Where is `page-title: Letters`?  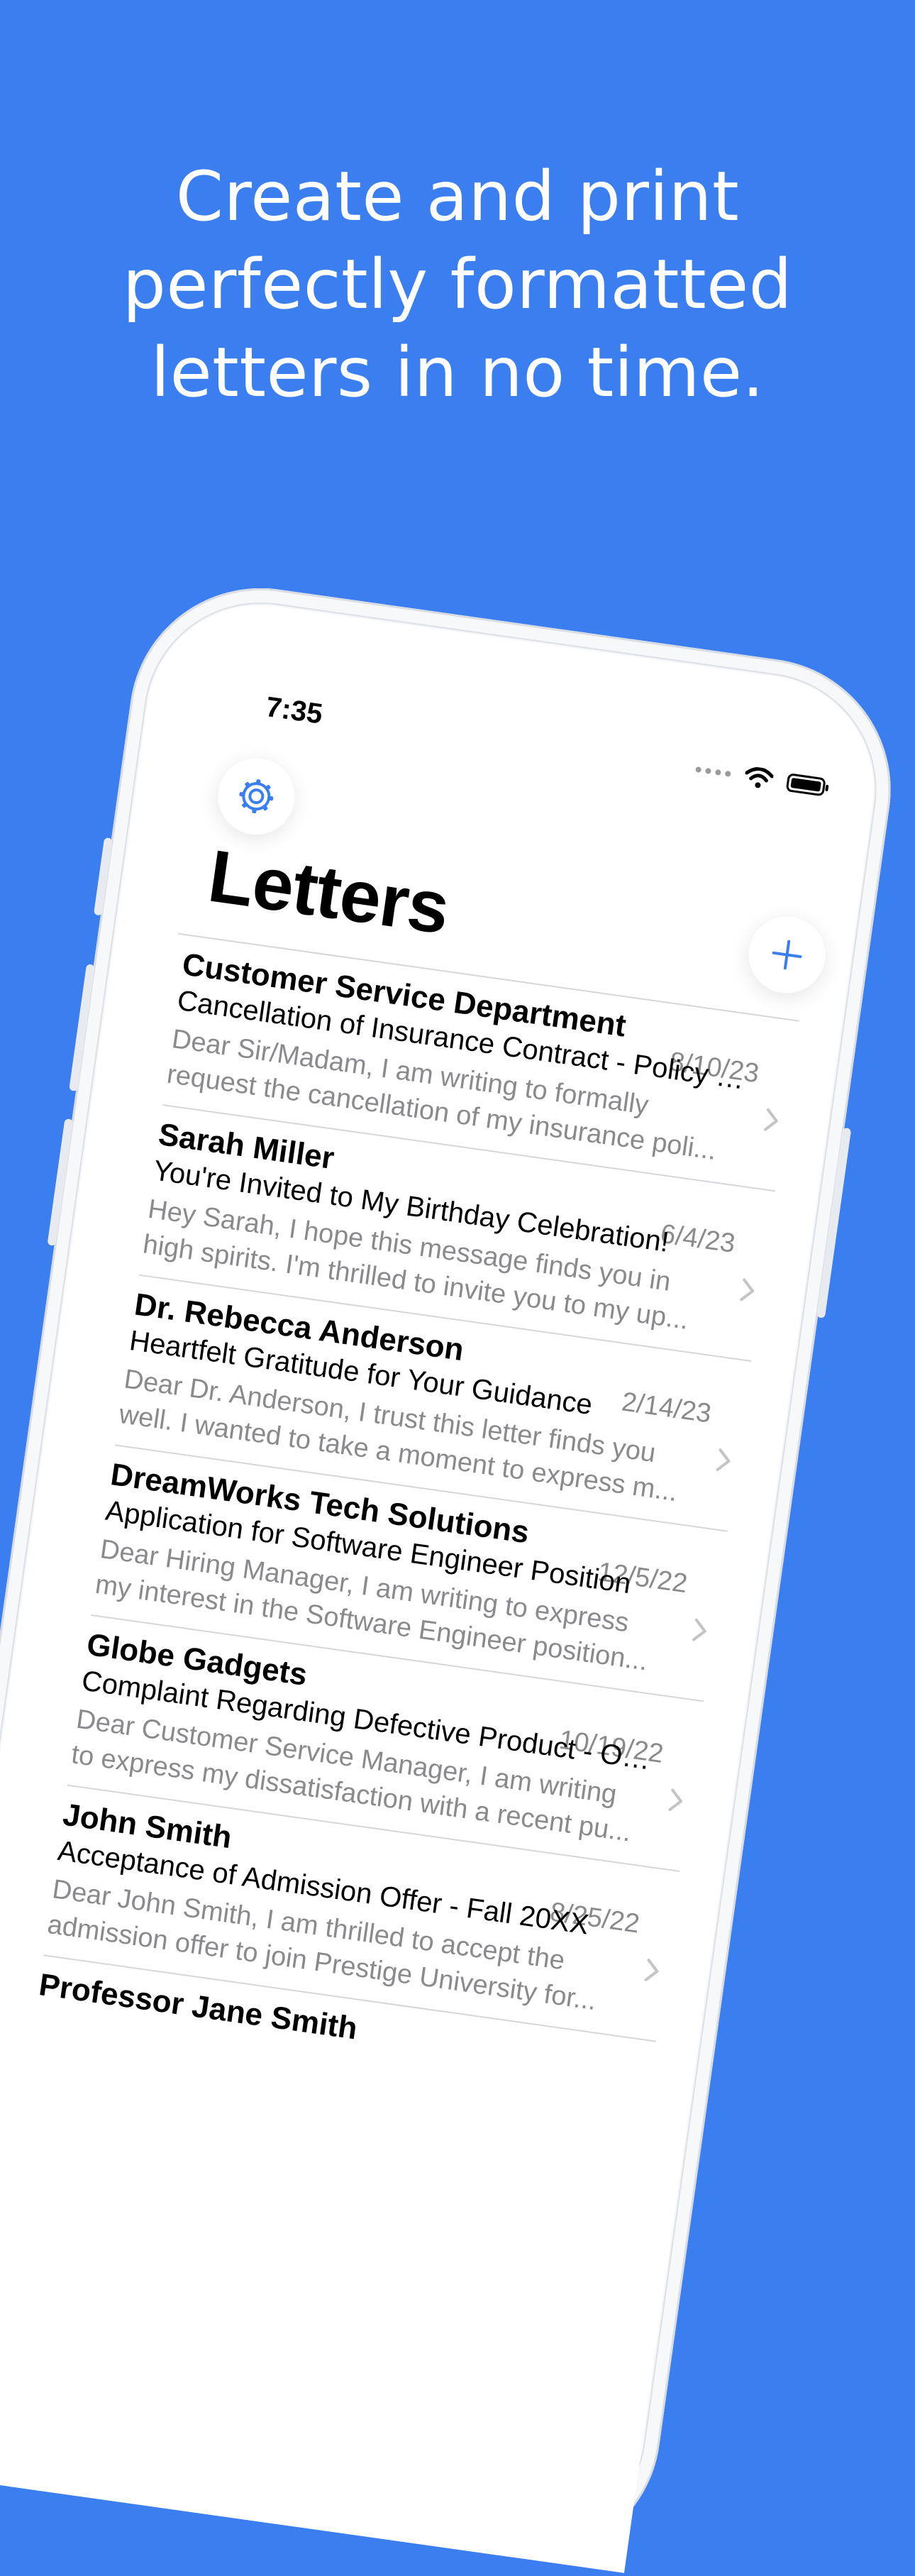 page-title: Letters is located at coordinates (329, 892).